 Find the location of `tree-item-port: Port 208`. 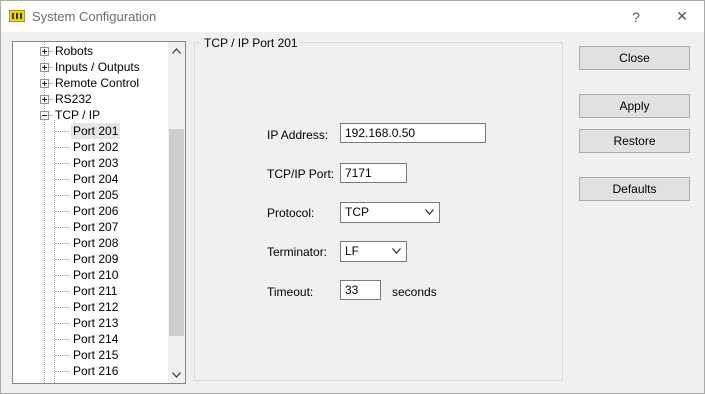

tree-item-port: Port 208 is located at coordinates (95, 243).